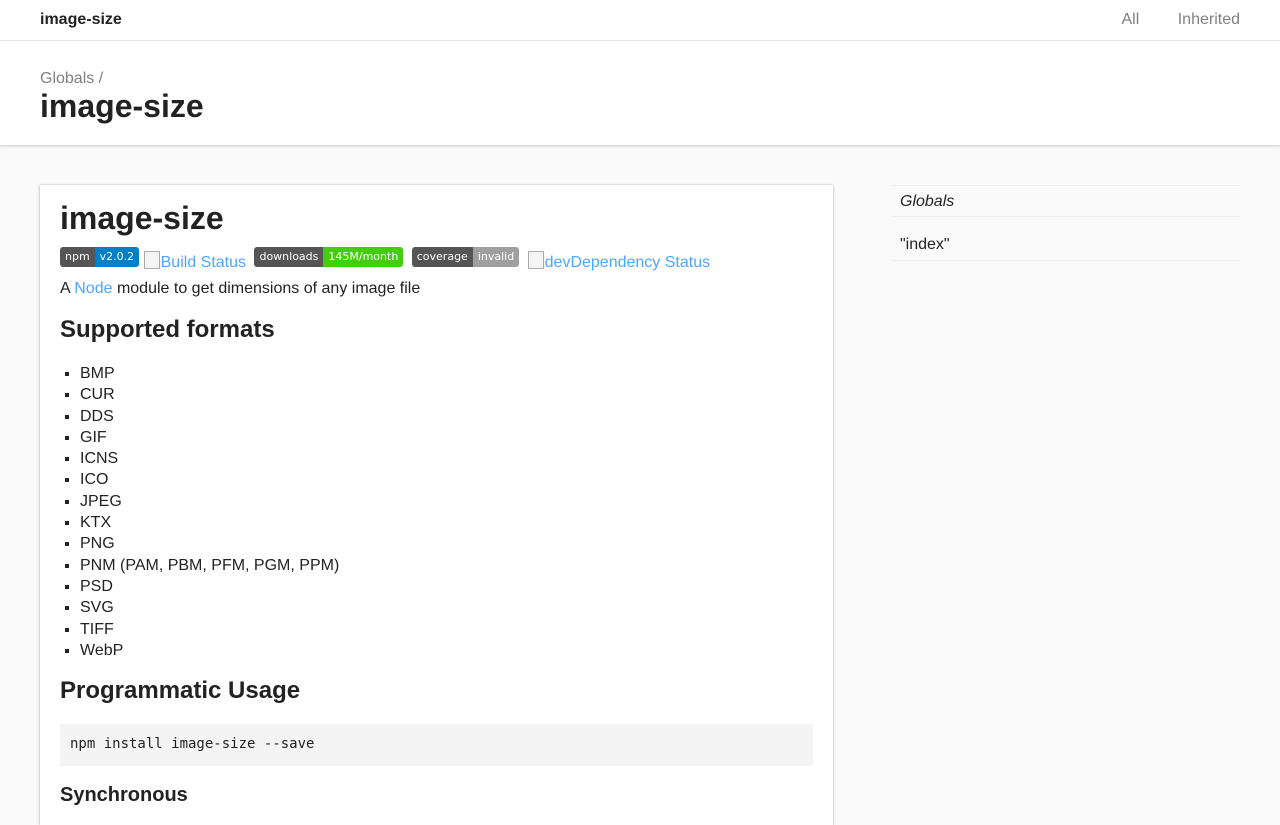  Describe the element at coordinates (71, 79) in the screenshot. I see `breadcrumb-globals: Globals /` at that location.